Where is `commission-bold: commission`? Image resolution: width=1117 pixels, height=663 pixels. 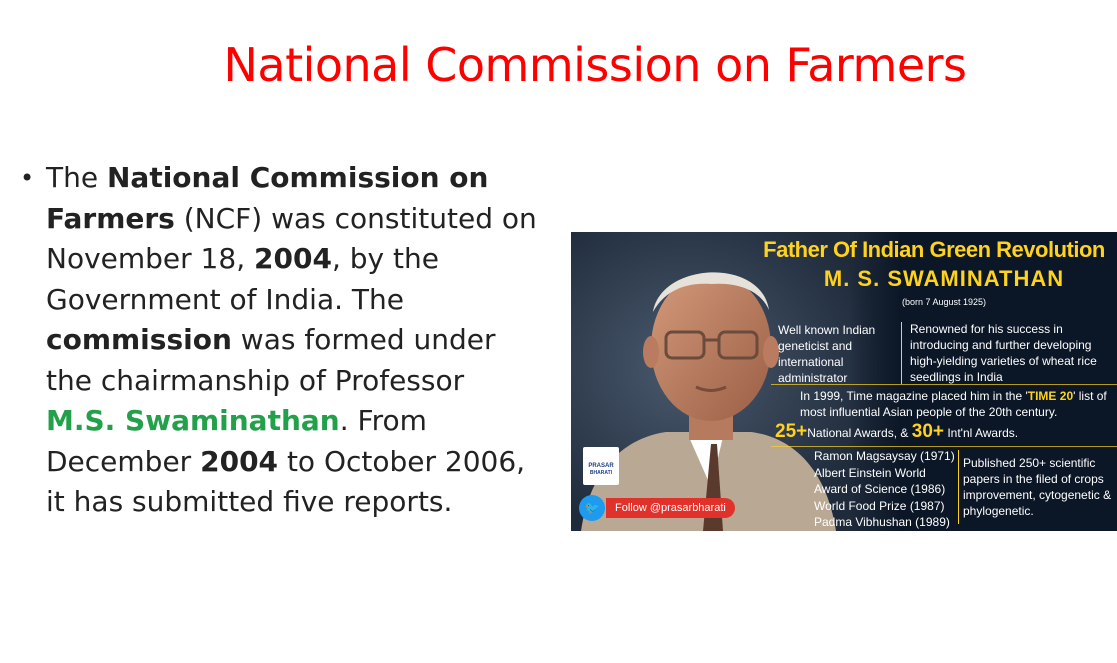
commission-bold: commission is located at coordinates (139, 339).